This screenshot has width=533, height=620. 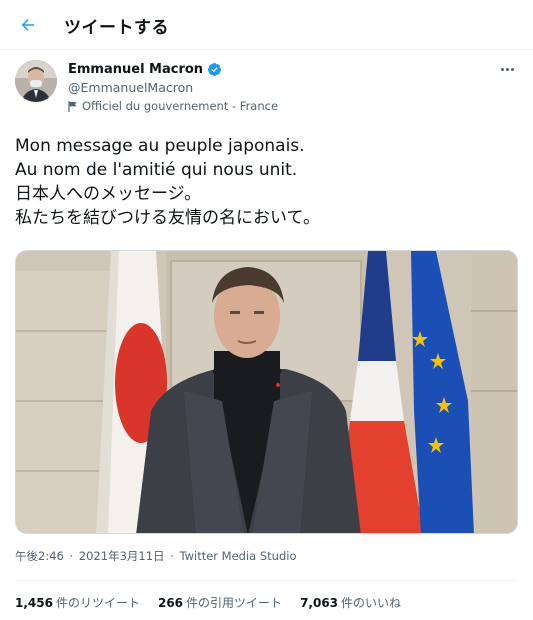 I want to click on tweet-time: 午後2:46, so click(x=39, y=556).